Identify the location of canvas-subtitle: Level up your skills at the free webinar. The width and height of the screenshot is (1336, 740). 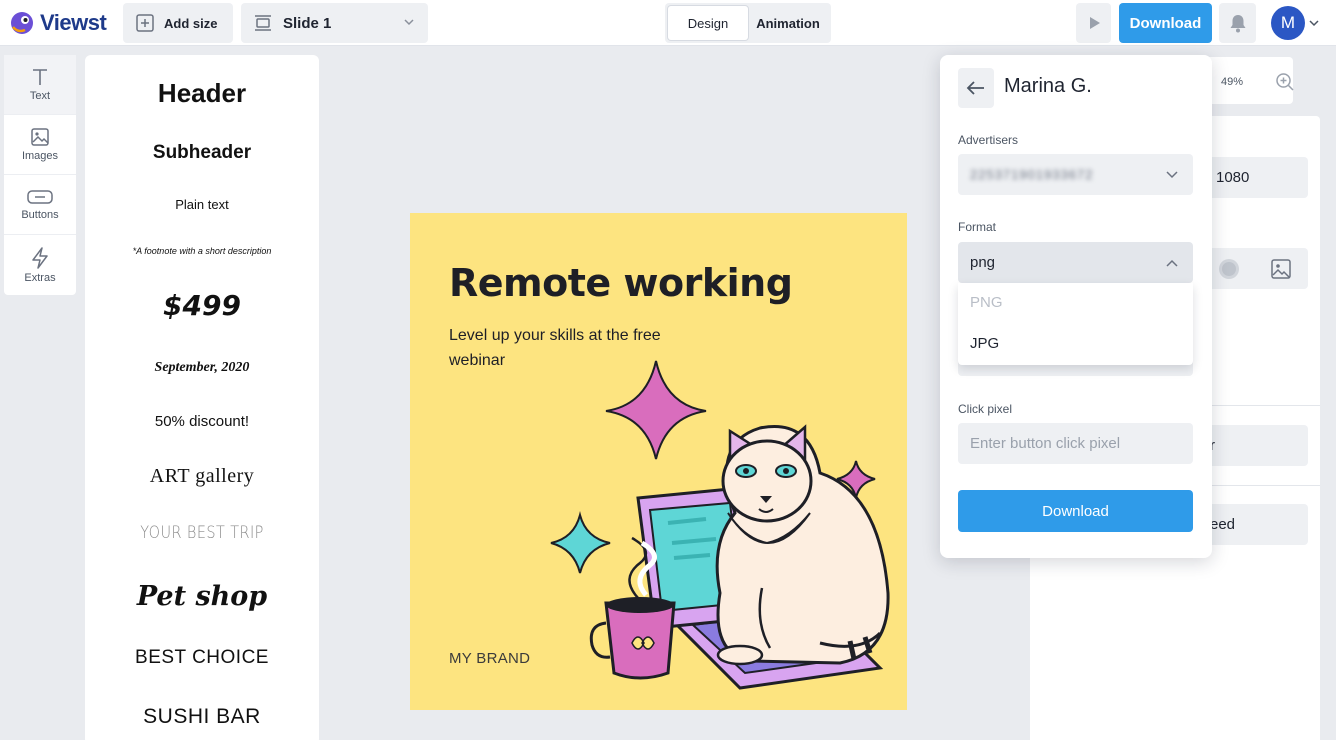
(559, 348).